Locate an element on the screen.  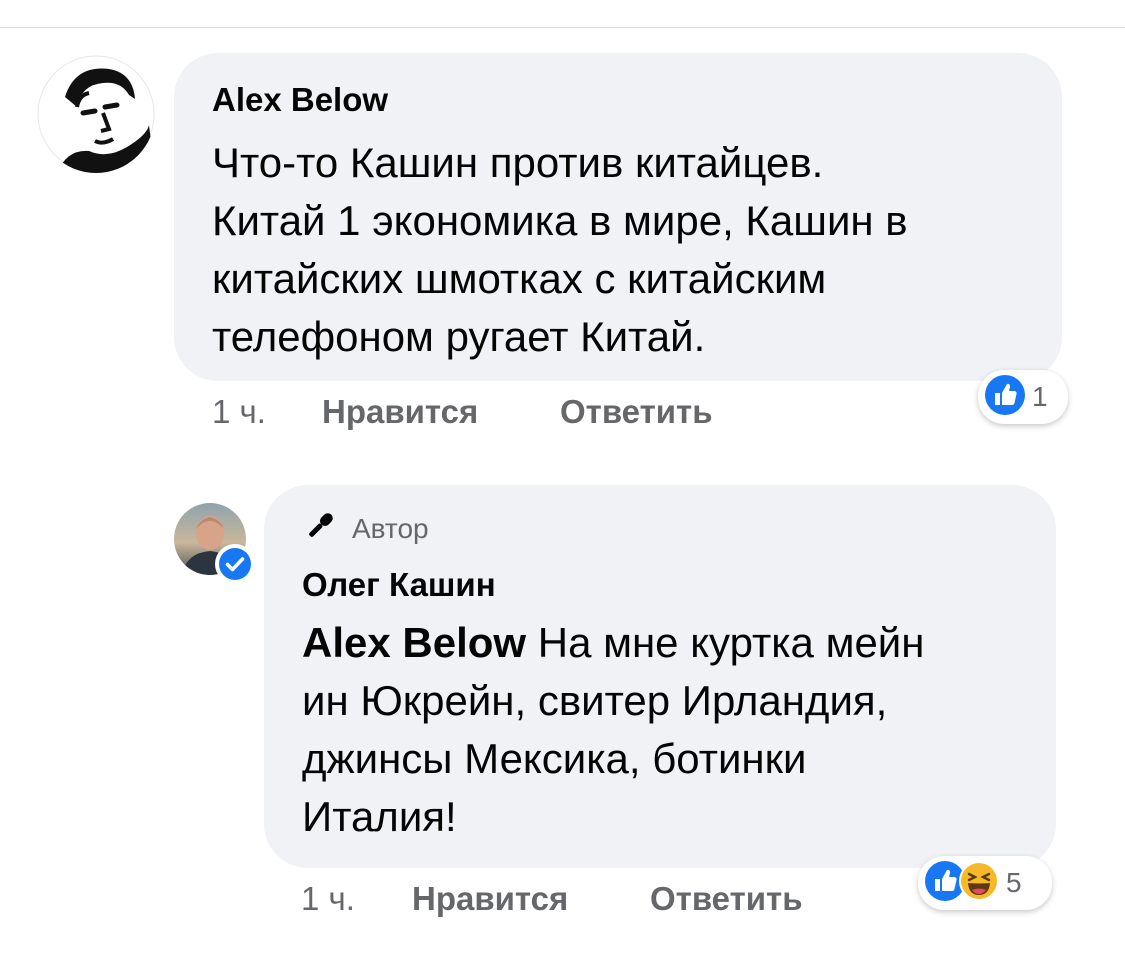
top-divider is located at coordinates (562, 27).